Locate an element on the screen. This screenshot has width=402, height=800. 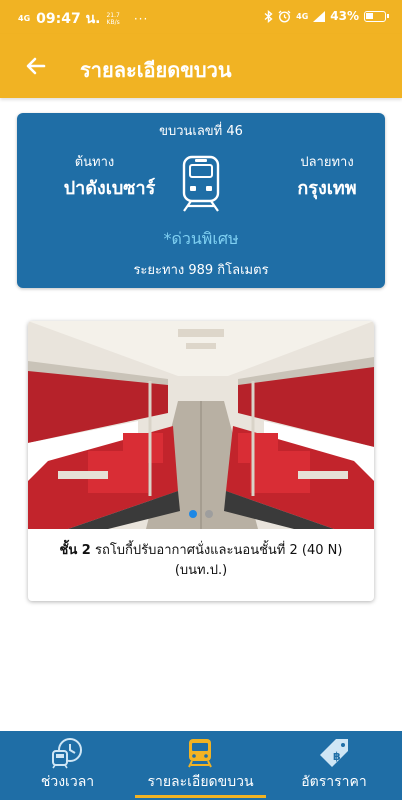
distance: ระยะทาง 989 กิโลเมตร is located at coordinates (201, 270).